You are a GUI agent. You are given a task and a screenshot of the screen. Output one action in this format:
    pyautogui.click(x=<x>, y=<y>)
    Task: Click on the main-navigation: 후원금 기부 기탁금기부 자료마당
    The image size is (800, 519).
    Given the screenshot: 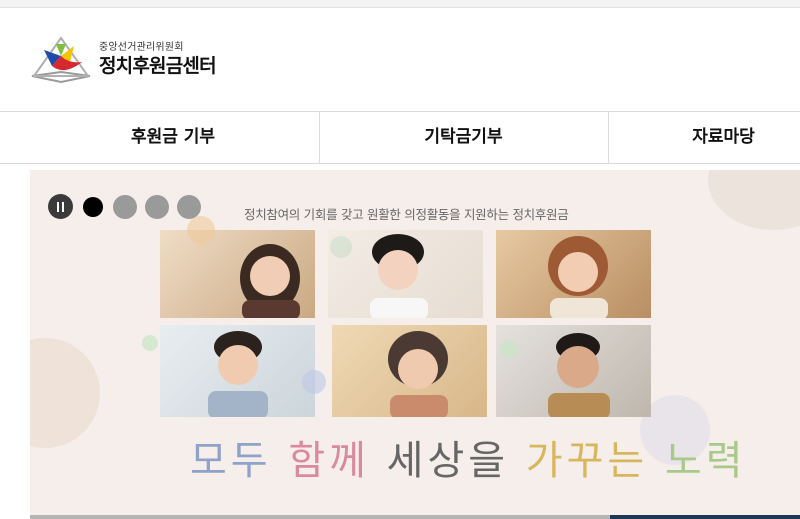 What is the action you would take?
    pyautogui.click(x=400, y=137)
    